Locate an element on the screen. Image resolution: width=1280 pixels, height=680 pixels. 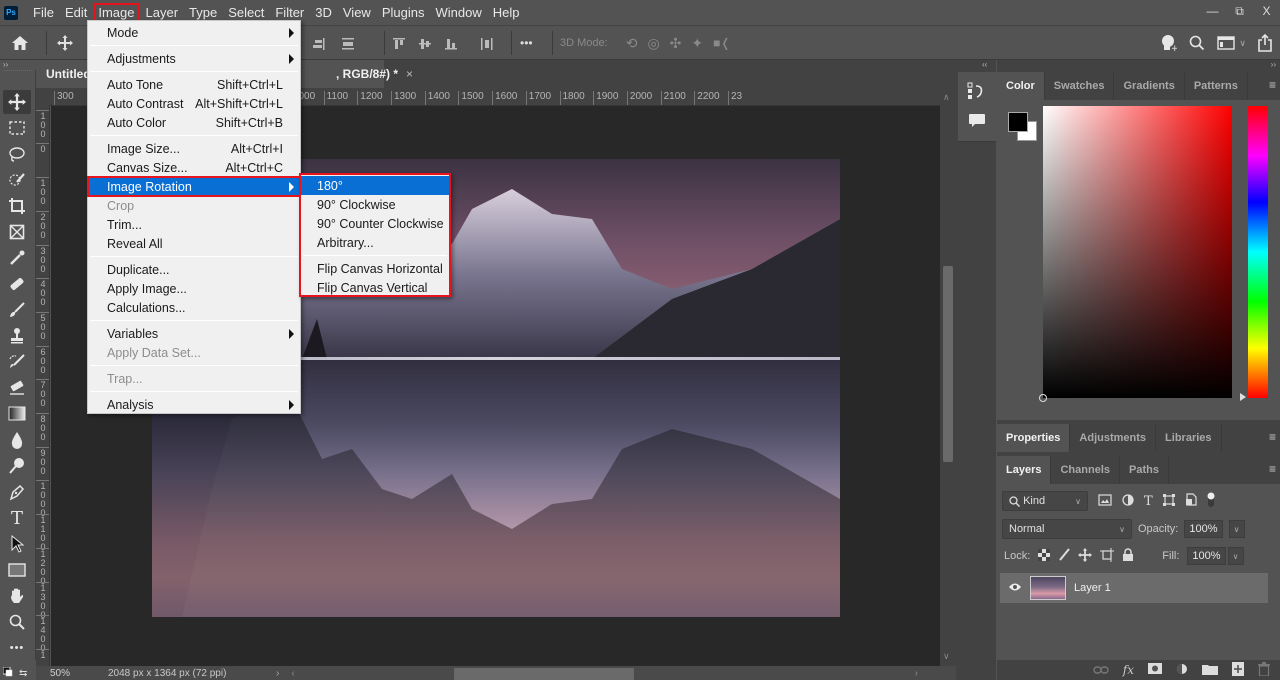
add-mask-icon is located at coordinates (1155, 670).